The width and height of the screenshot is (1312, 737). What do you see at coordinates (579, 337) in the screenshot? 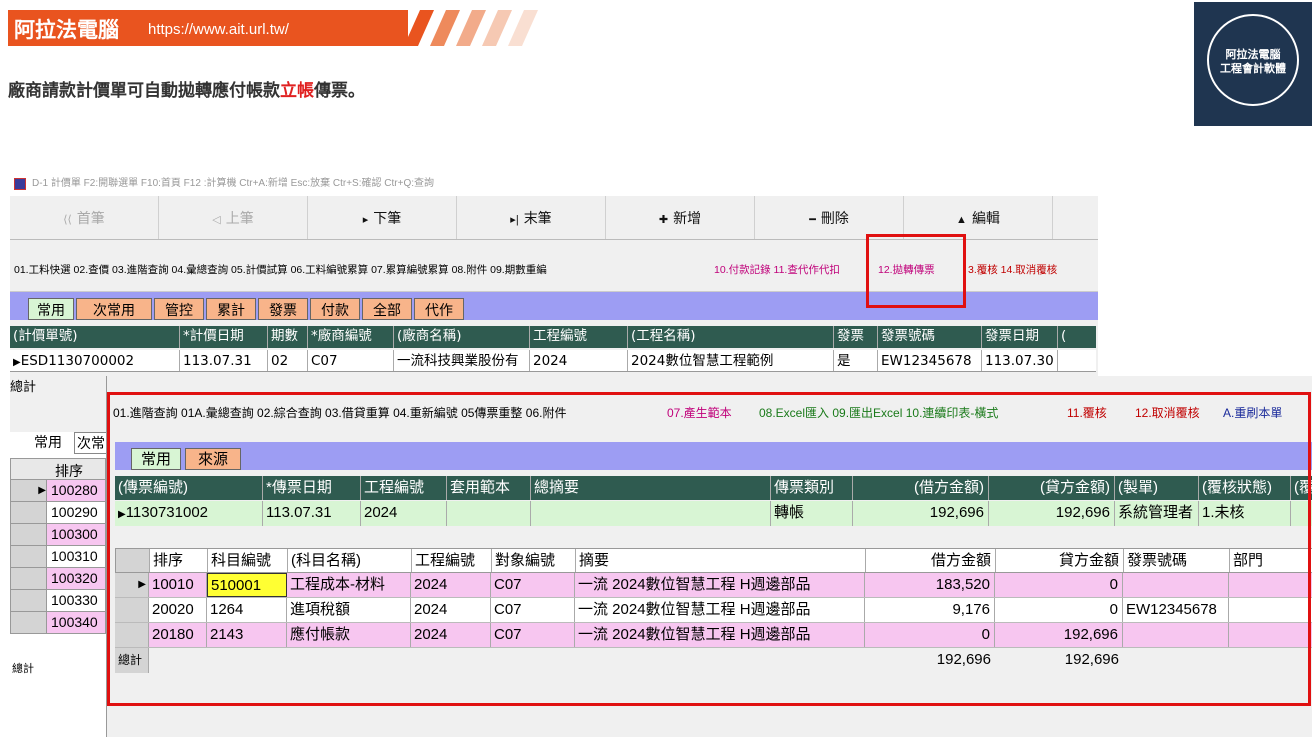
I see `col-project-id: 工程編號` at bounding box center [579, 337].